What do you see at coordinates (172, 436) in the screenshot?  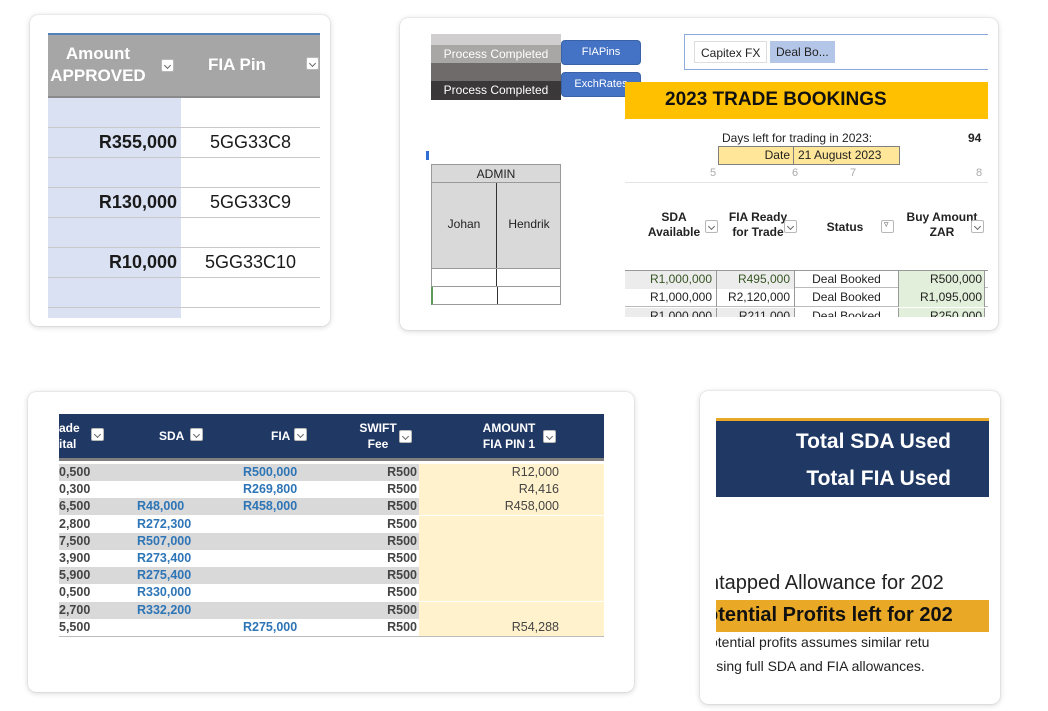 I see `sda-header: SDA` at bounding box center [172, 436].